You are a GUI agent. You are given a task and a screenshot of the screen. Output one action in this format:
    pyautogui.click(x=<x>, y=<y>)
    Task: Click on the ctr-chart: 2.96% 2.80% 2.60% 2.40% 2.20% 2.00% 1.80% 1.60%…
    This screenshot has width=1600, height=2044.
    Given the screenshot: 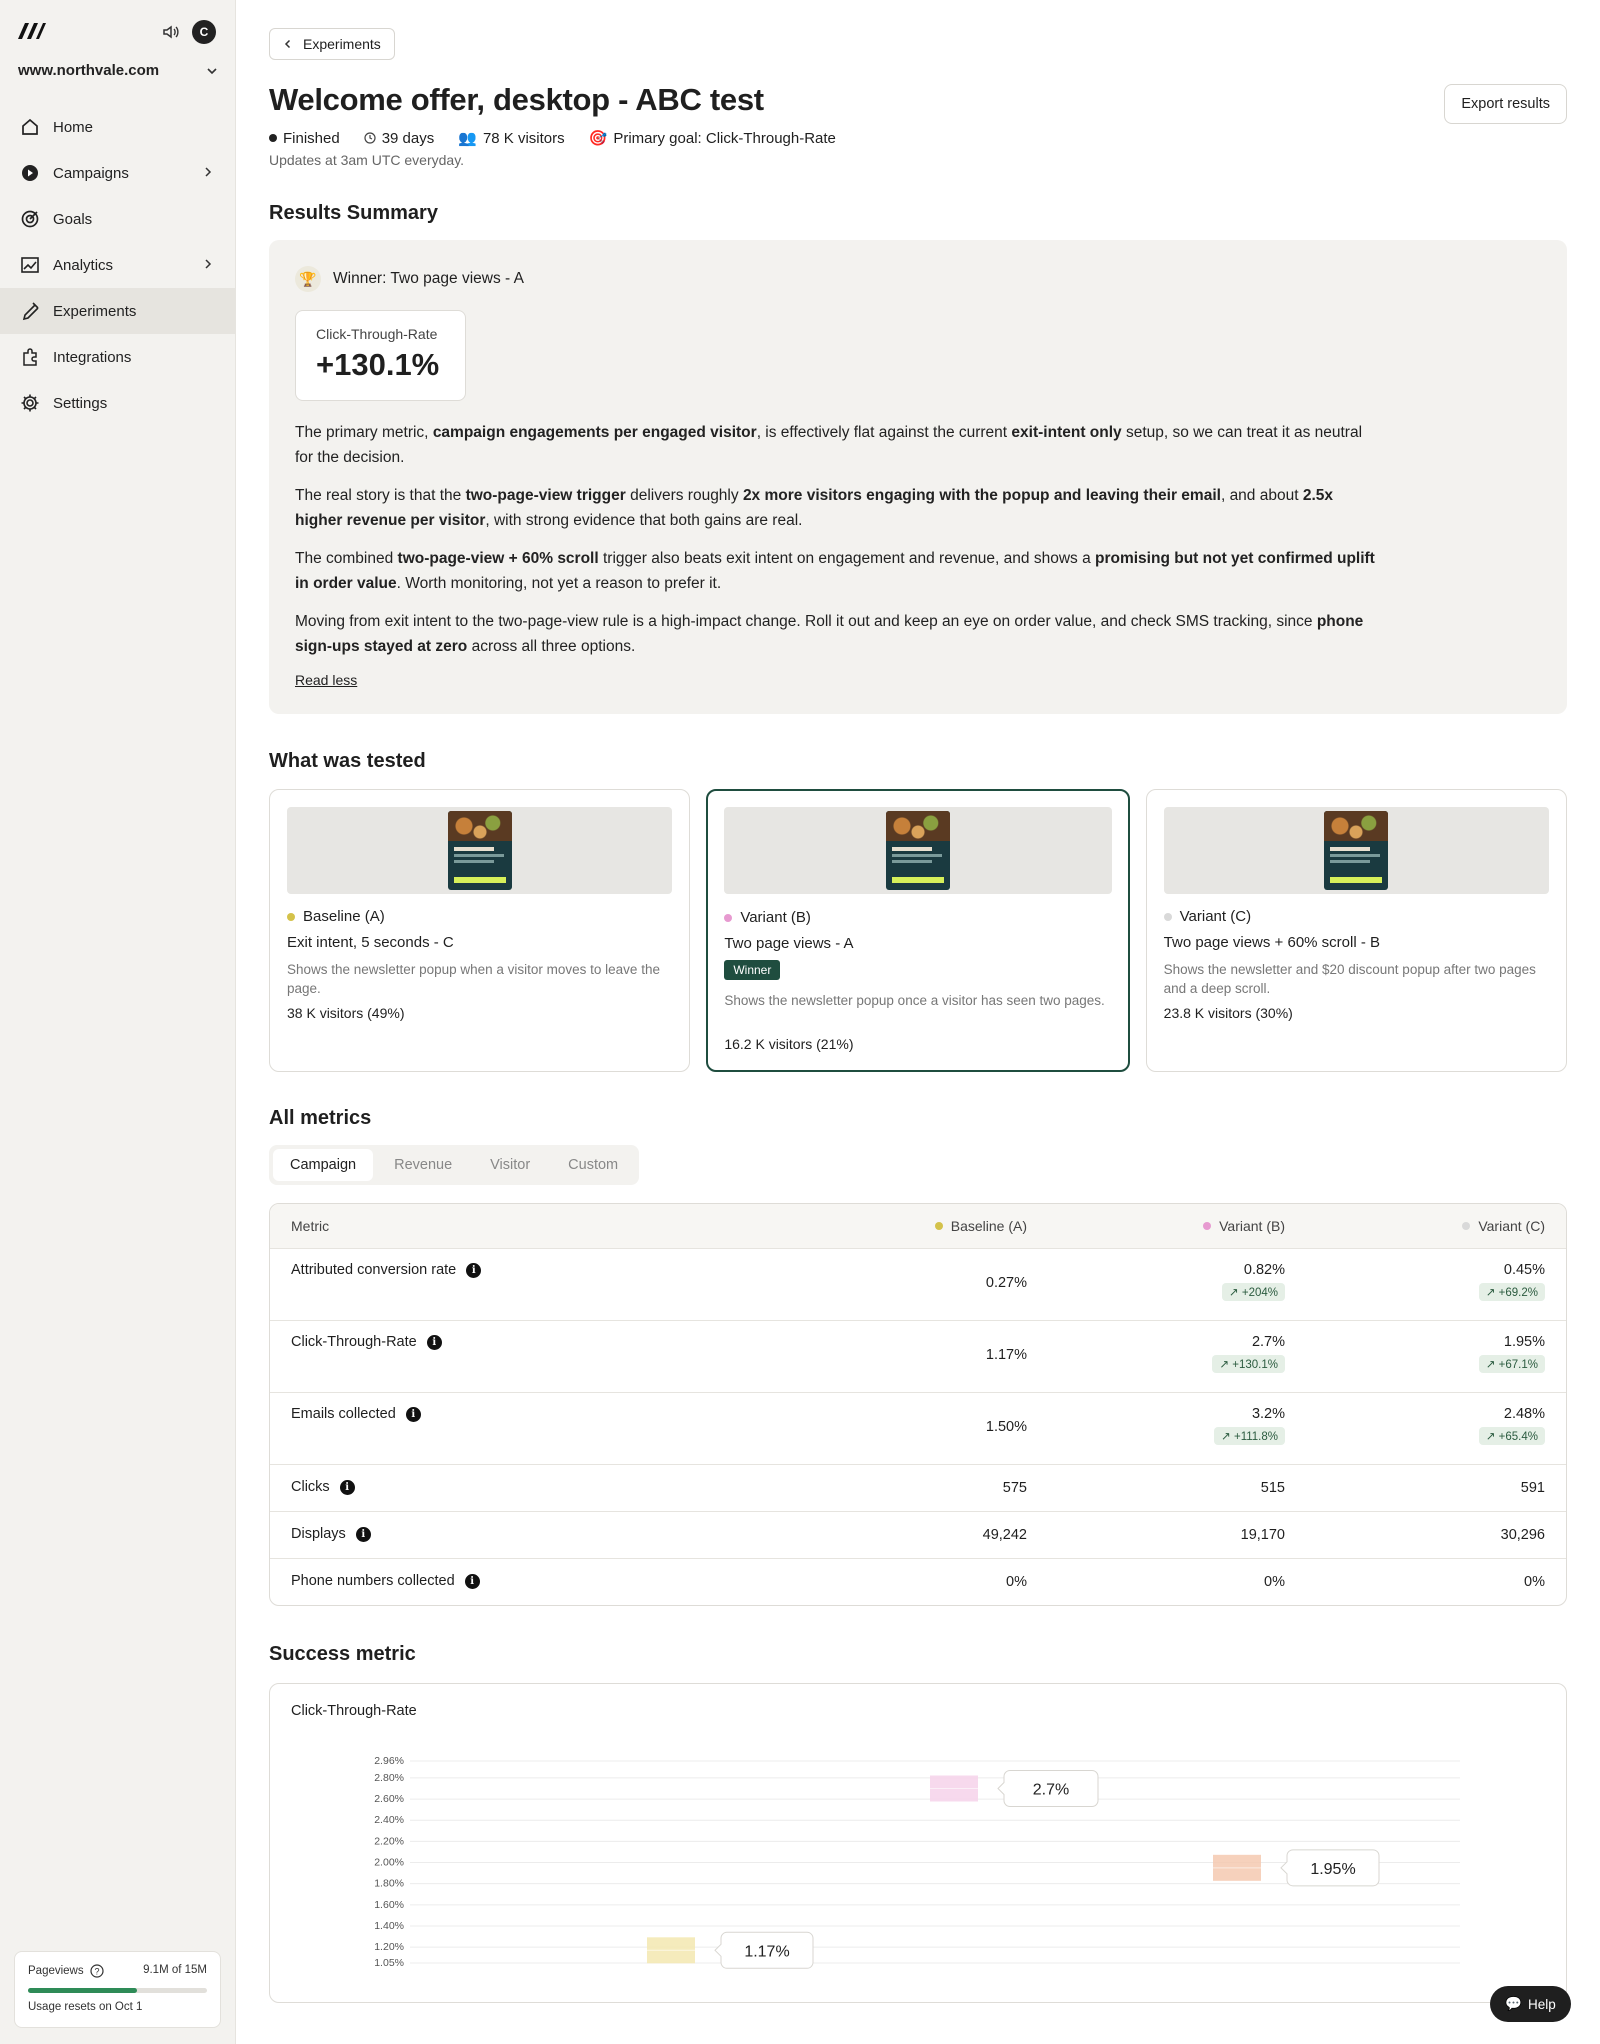 What is the action you would take?
    pyautogui.click(x=917, y=1862)
    